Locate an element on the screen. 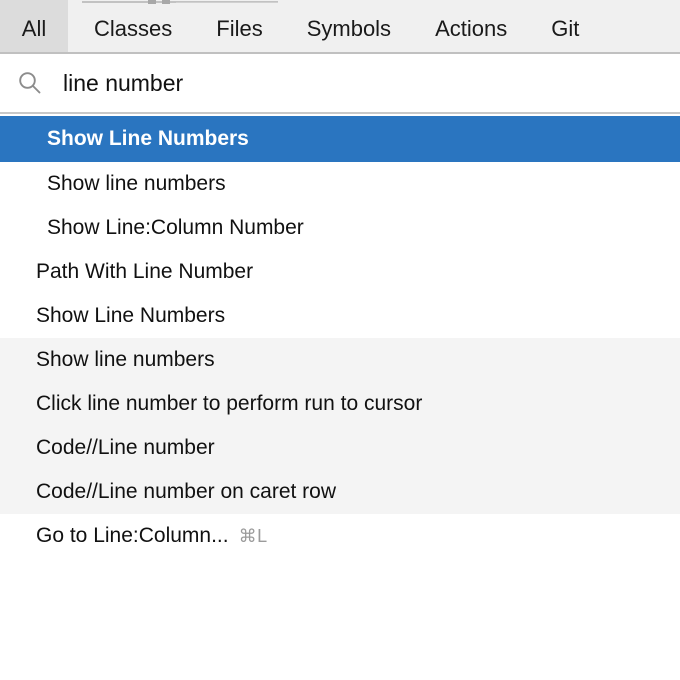  result-row-show-line-numbers-3: Show line numbers is located at coordinates (340, 360).